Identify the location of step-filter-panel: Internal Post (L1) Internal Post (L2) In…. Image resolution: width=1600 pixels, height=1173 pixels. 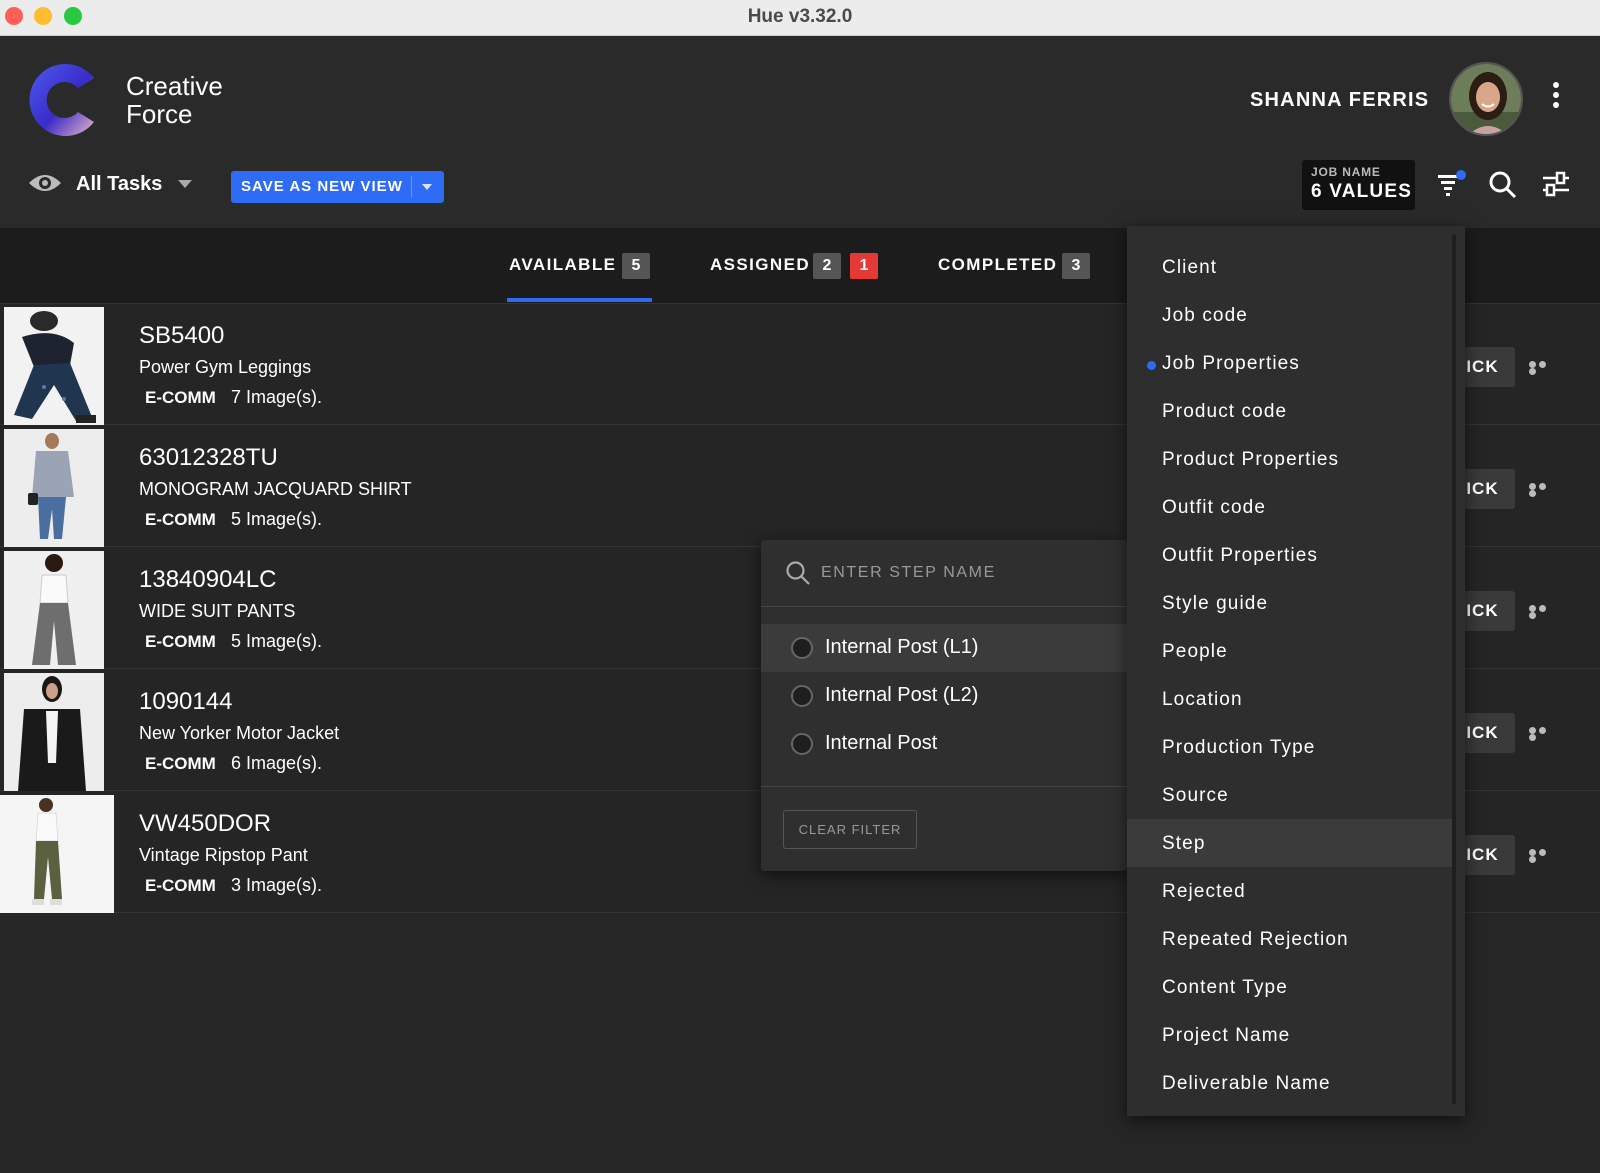
(944, 705).